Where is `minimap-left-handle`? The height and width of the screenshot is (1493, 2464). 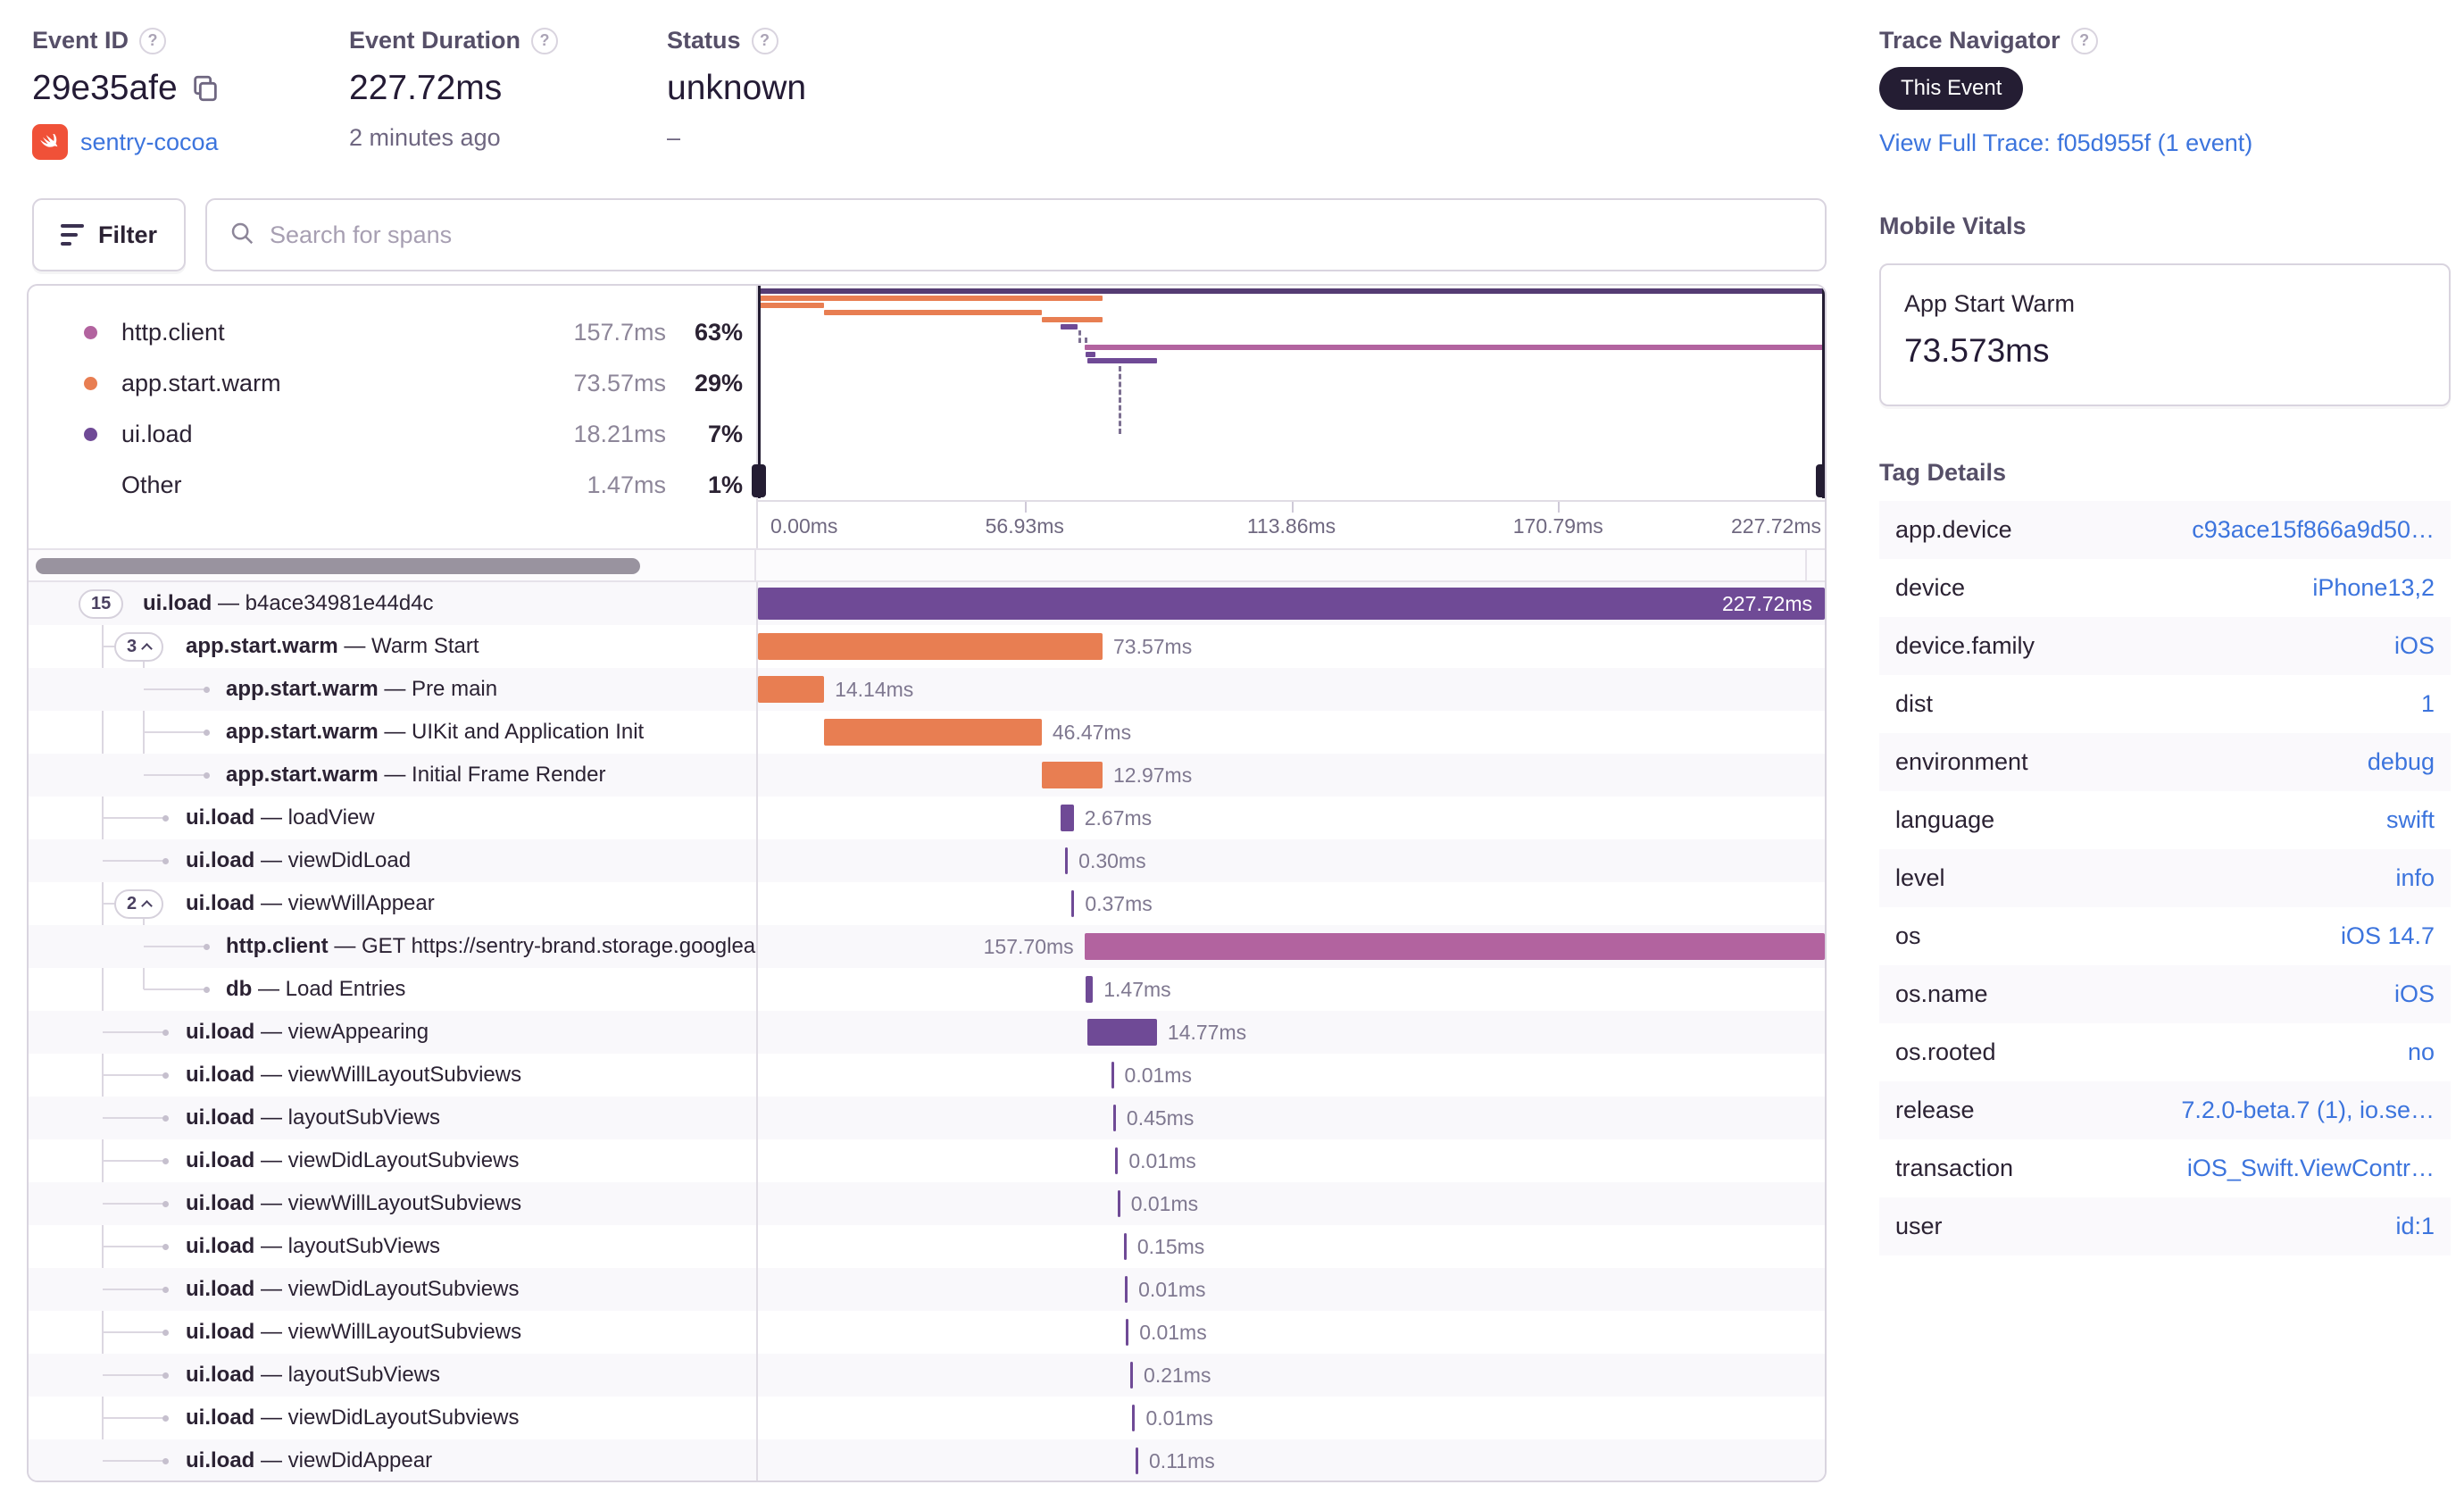
minimap-left-handle is located at coordinates (759, 480).